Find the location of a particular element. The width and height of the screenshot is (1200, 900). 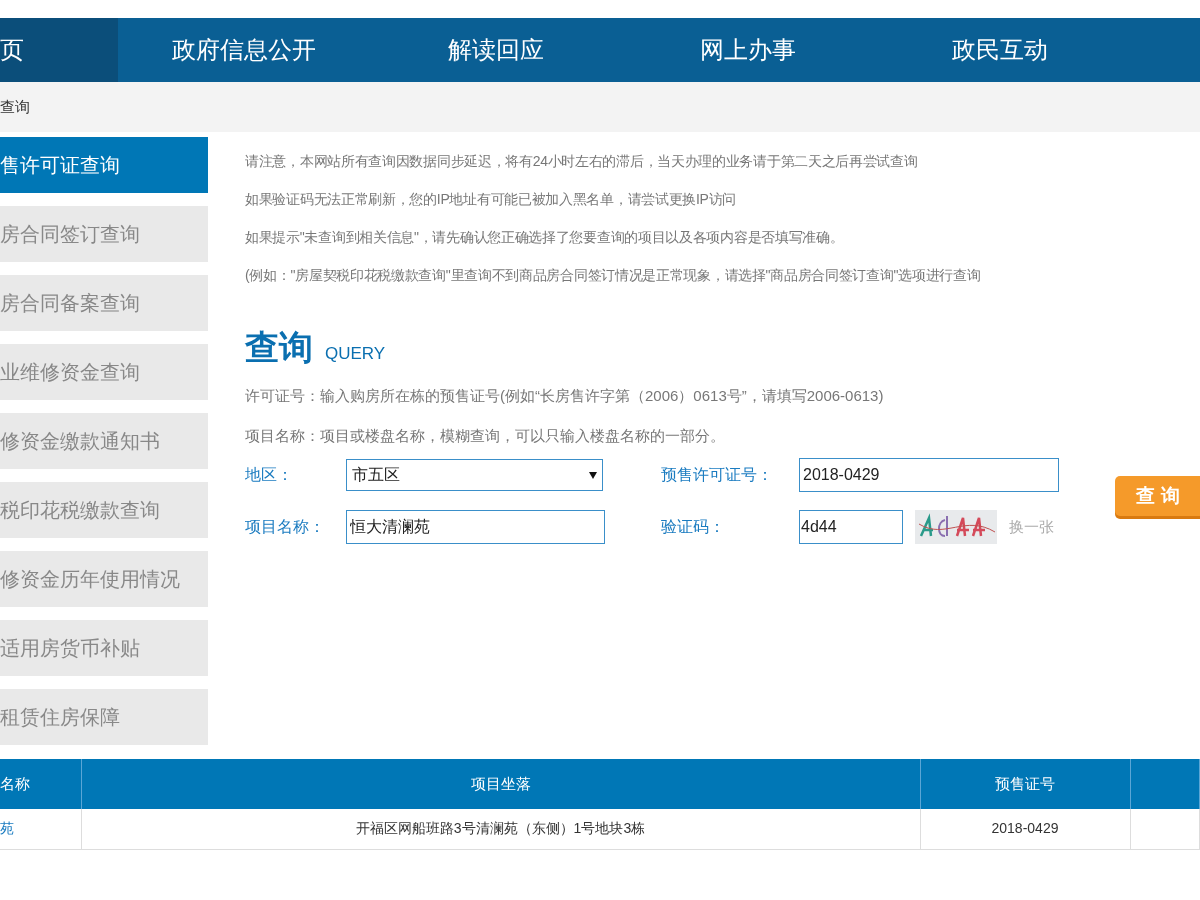

column-header: 名称 is located at coordinates (40, 784).